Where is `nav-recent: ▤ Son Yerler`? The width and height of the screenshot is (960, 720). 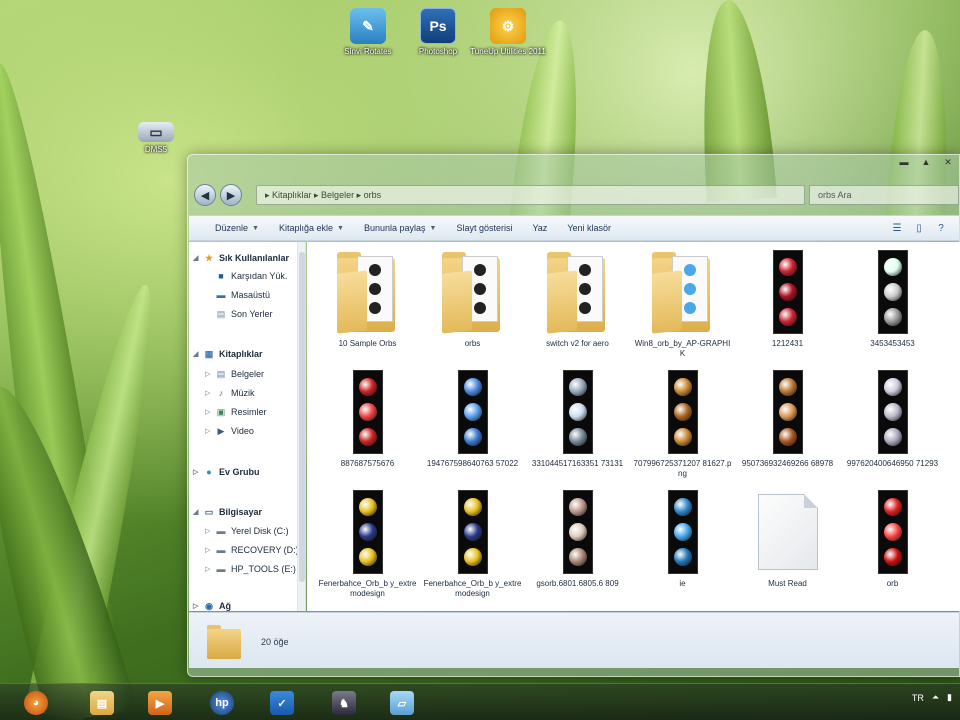
nav-recent: ▤ Son Yerler is located at coordinates (244, 314).